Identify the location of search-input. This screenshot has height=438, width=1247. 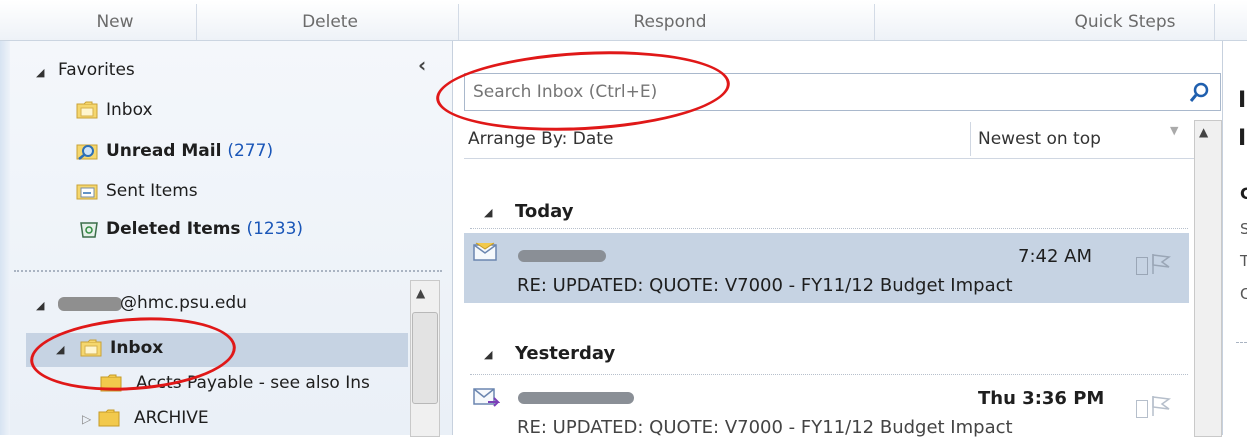
(823, 92).